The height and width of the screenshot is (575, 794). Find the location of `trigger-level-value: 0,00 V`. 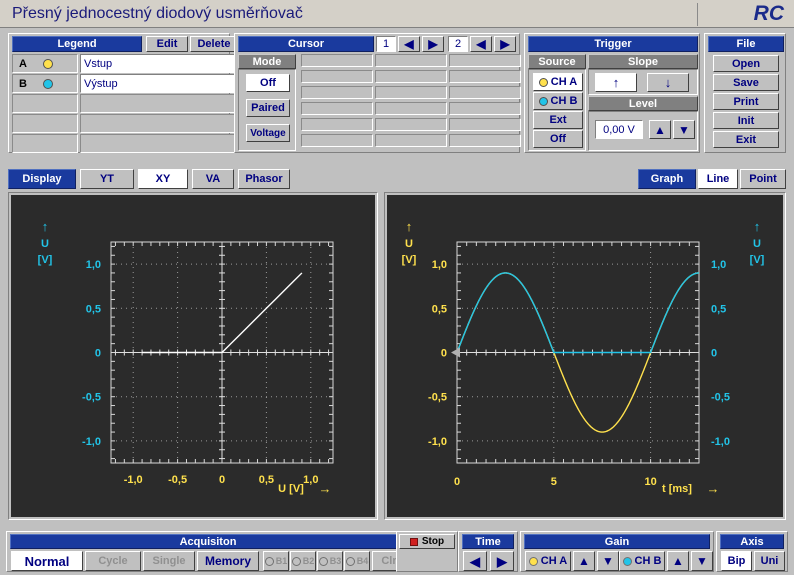

trigger-level-value: 0,00 V is located at coordinates (619, 129).